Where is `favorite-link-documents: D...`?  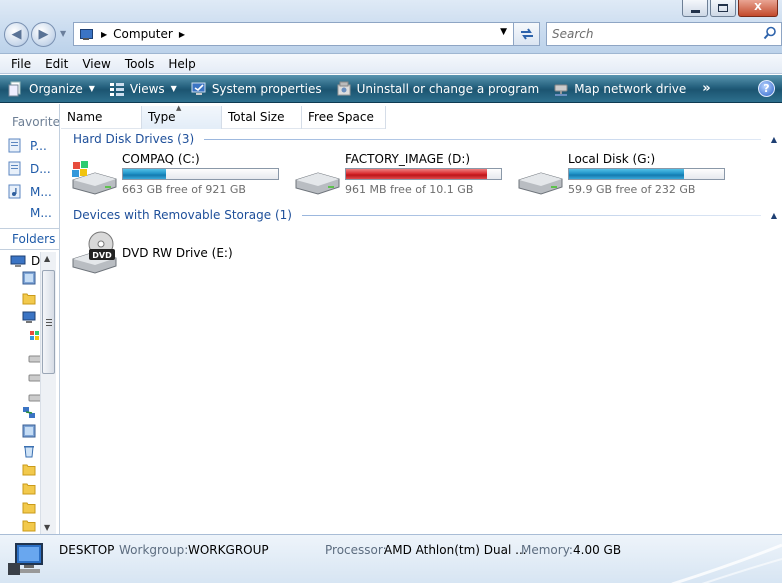
favorite-link-documents: D... is located at coordinates (29, 168).